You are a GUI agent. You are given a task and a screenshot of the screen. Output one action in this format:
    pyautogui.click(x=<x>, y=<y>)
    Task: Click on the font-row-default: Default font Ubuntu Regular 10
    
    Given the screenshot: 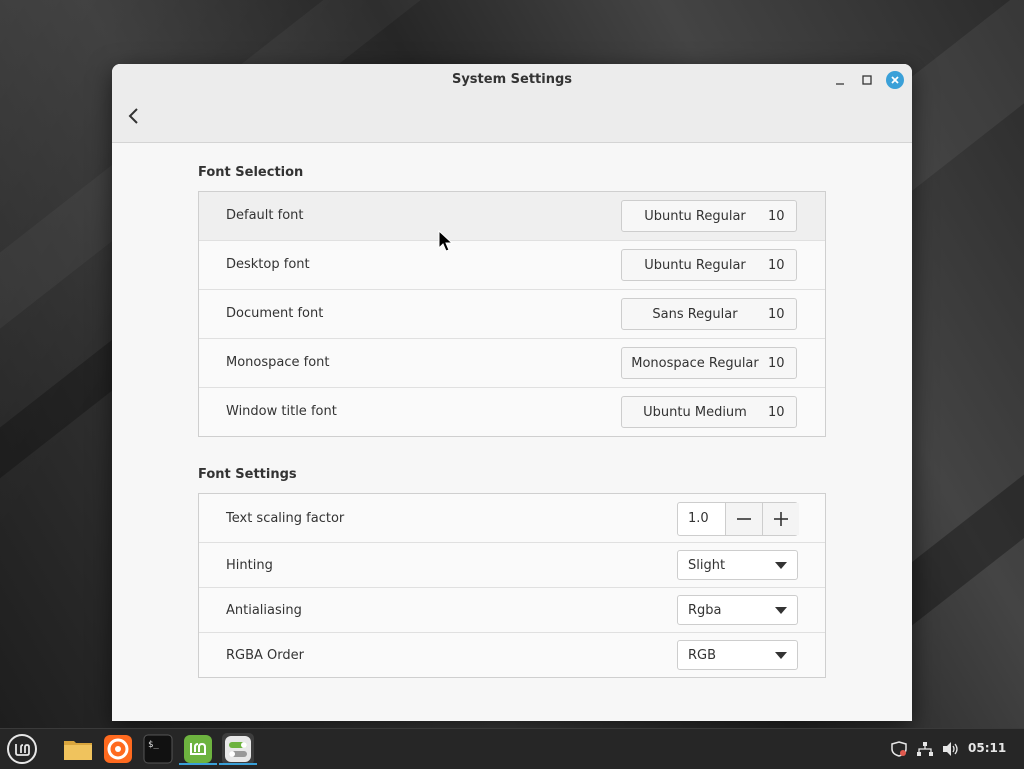 What is the action you would take?
    pyautogui.click(x=512, y=216)
    